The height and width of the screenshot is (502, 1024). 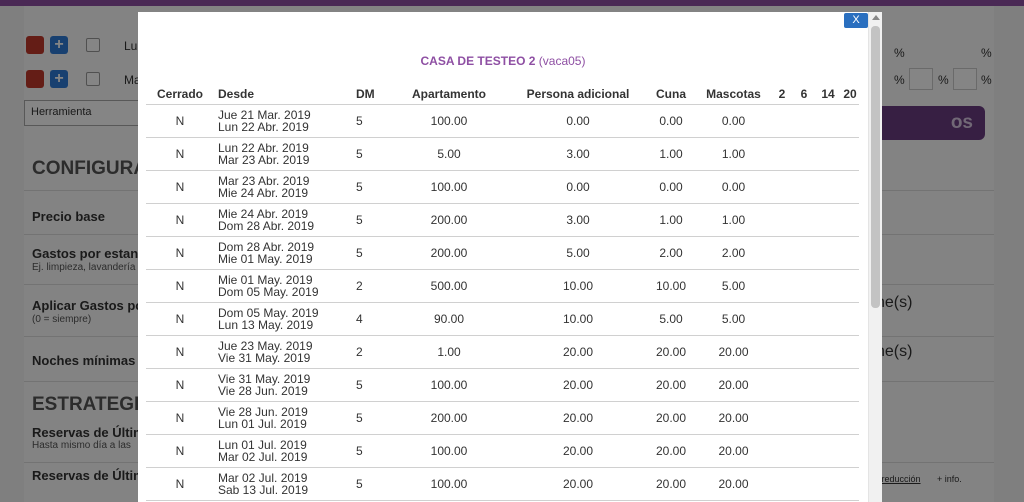 I want to click on cell-desde: Dom 05 May. 2019, so click(x=268, y=312).